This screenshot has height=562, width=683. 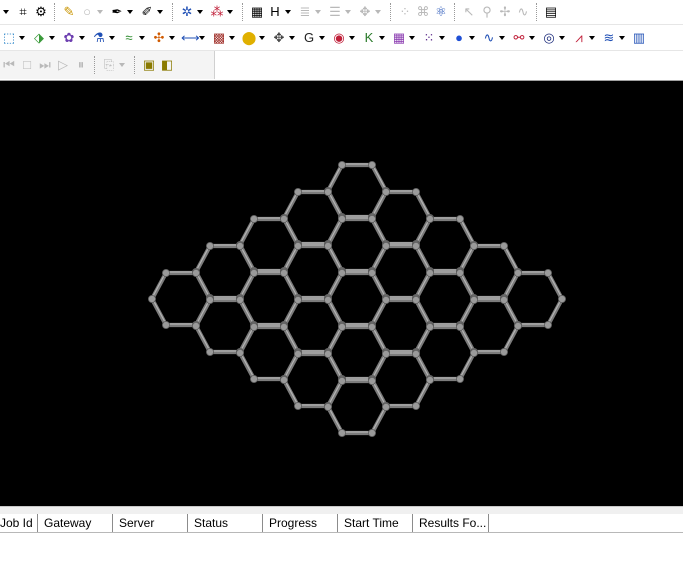 What do you see at coordinates (315, 38) in the screenshot?
I see `g-button: G` at bounding box center [315, 38].